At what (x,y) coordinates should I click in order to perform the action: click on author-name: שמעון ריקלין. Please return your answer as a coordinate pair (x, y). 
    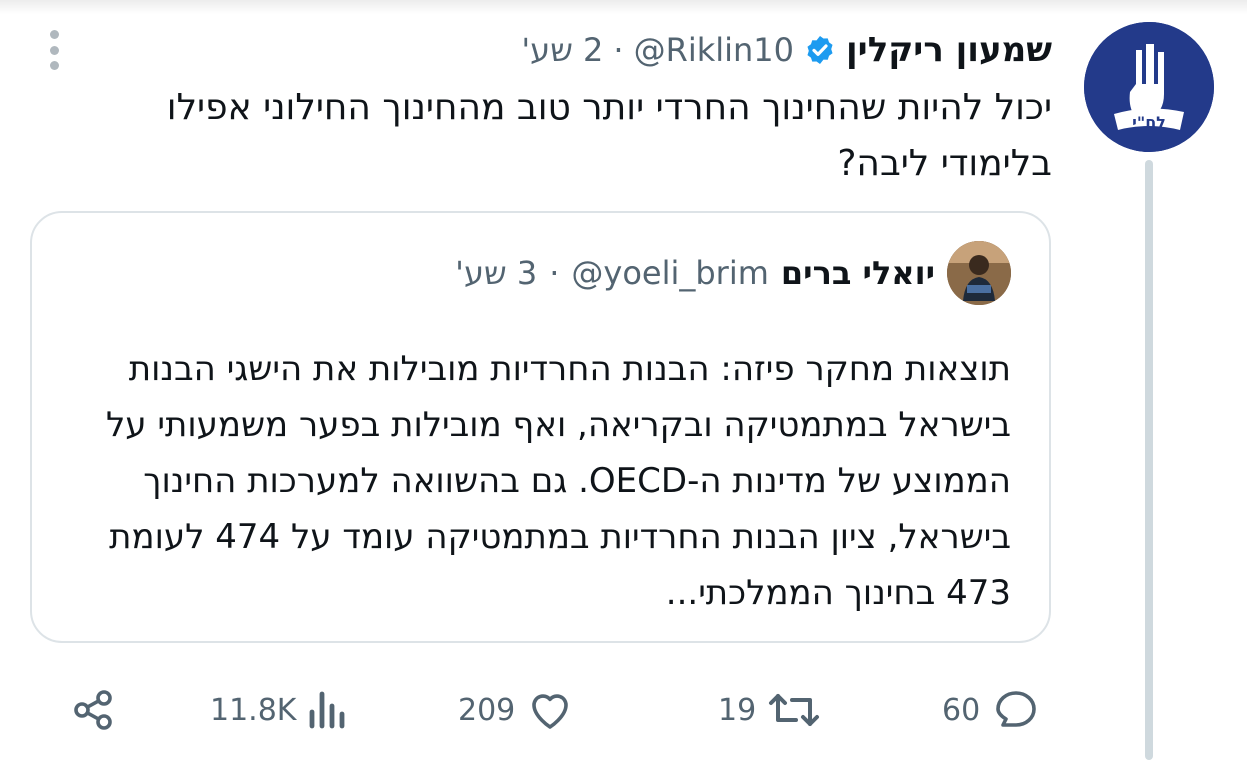
    Looking at the image, I should click on (949, 50).